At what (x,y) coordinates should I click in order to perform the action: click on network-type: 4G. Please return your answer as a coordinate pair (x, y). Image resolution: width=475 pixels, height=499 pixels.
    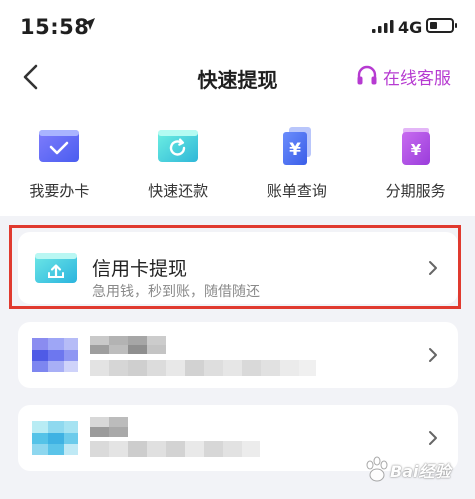
    Looking at the image, I should click on (410, 27).